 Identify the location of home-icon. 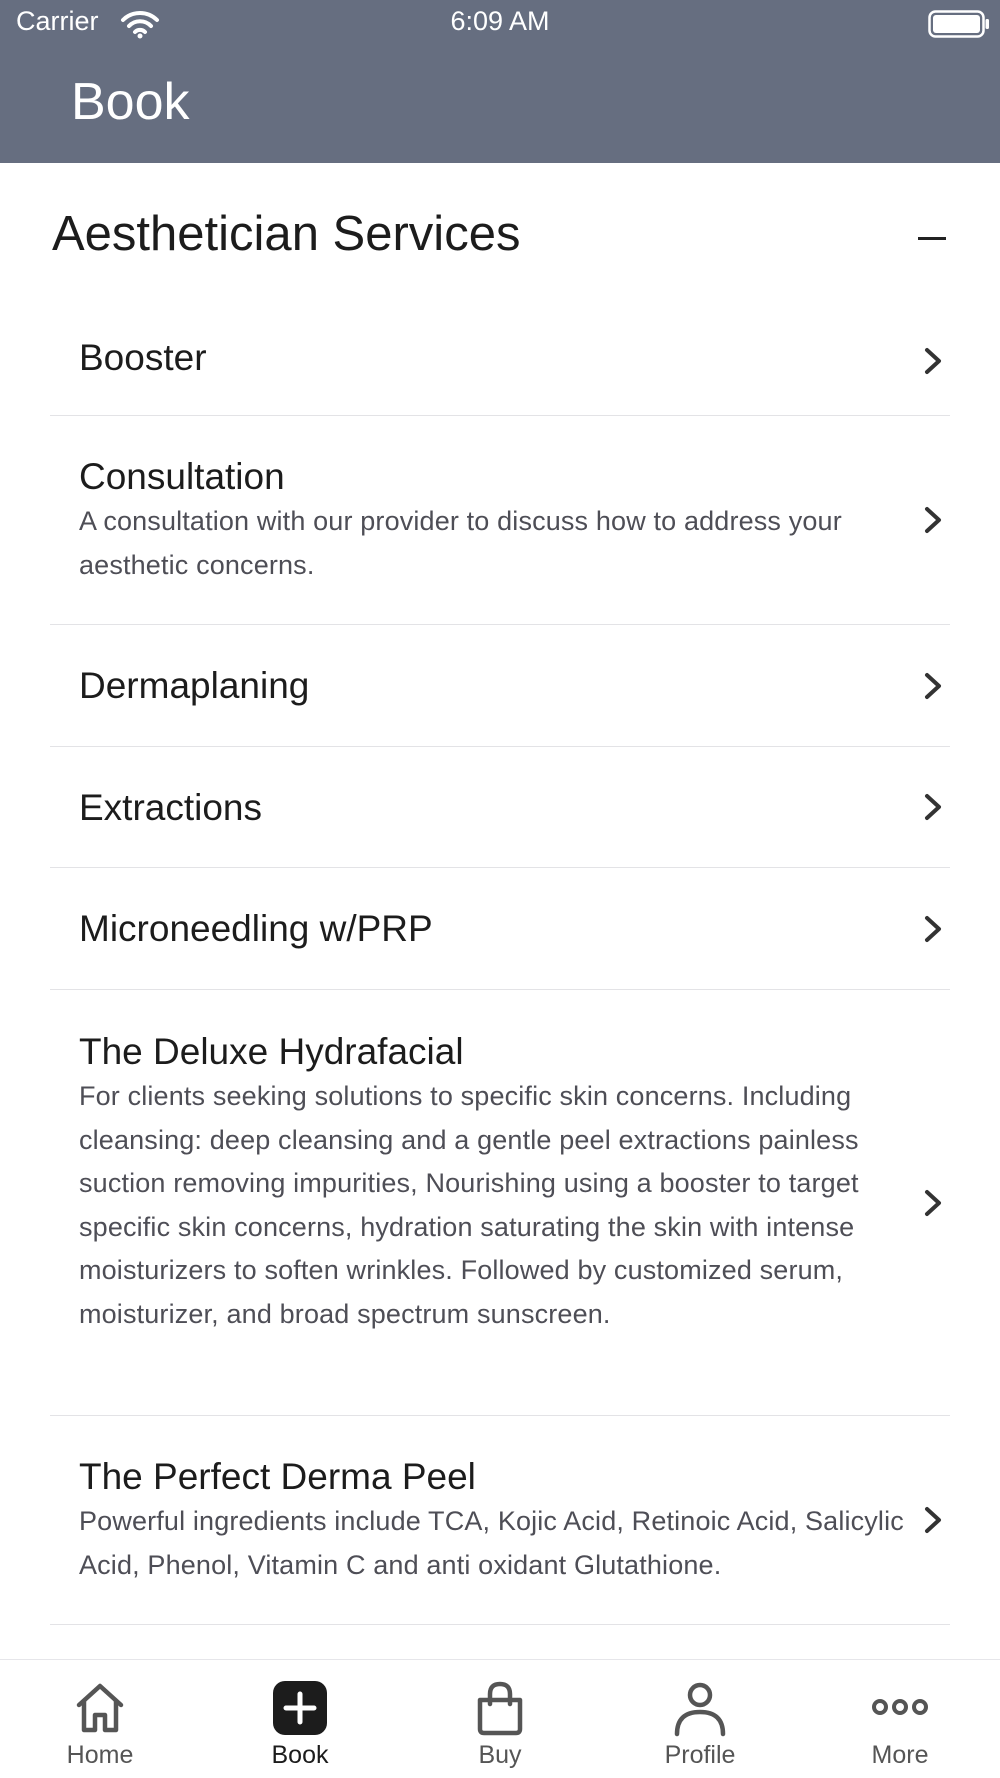
(100, 1708).